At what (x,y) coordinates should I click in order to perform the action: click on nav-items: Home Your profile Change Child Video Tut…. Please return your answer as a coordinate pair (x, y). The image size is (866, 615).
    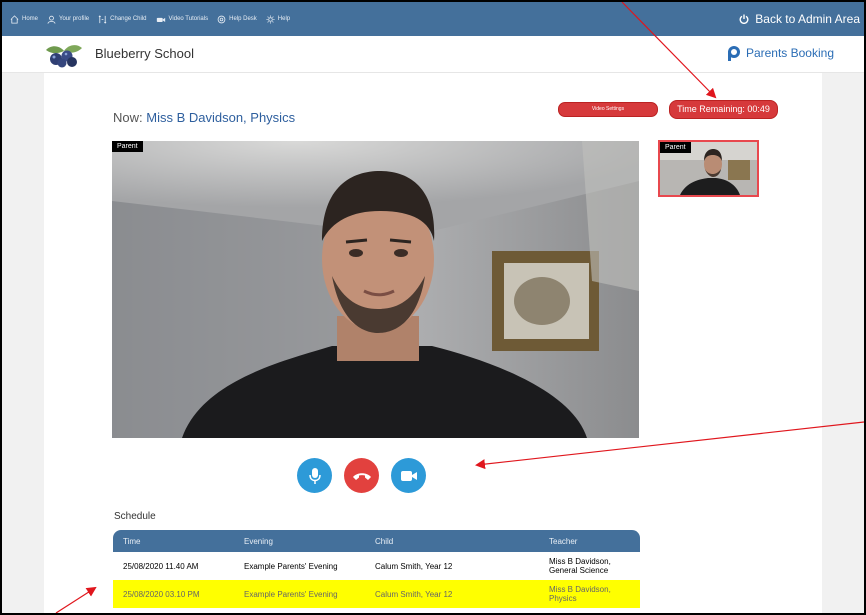
    Looking at the image, I should click on (150, 19).